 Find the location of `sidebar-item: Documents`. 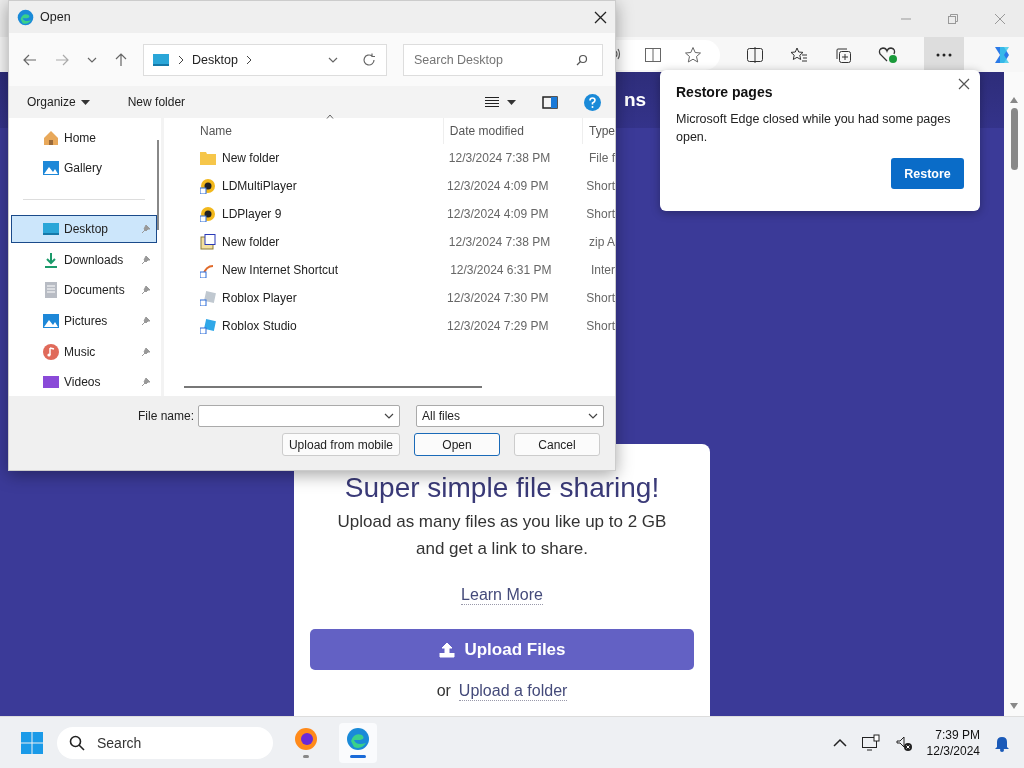

sidebar-item: Documents is located at coordinates (84, 290).